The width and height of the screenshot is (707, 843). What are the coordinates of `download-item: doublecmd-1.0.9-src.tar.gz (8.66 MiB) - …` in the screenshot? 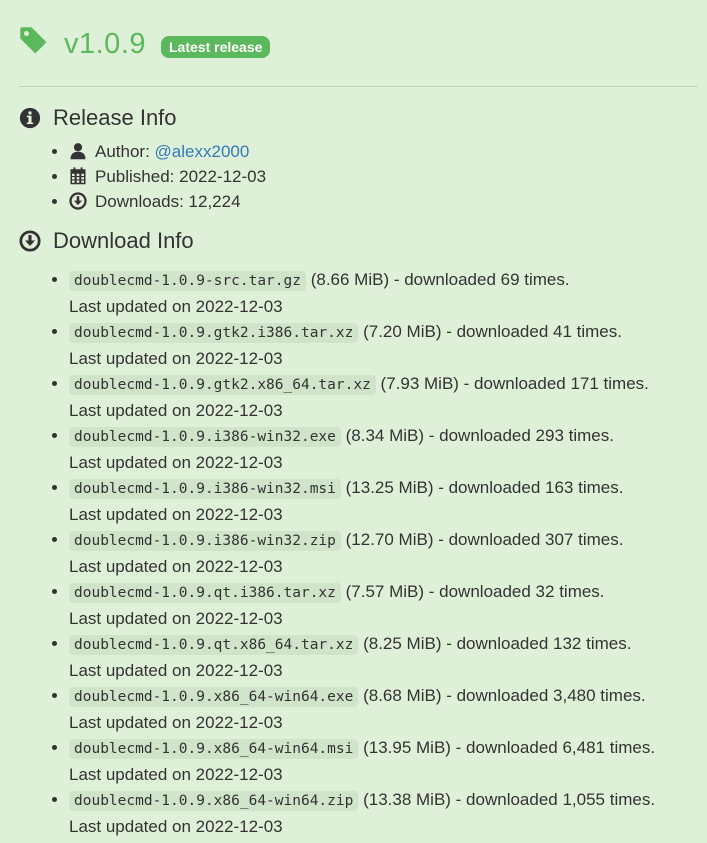 It's located at (383, 293).